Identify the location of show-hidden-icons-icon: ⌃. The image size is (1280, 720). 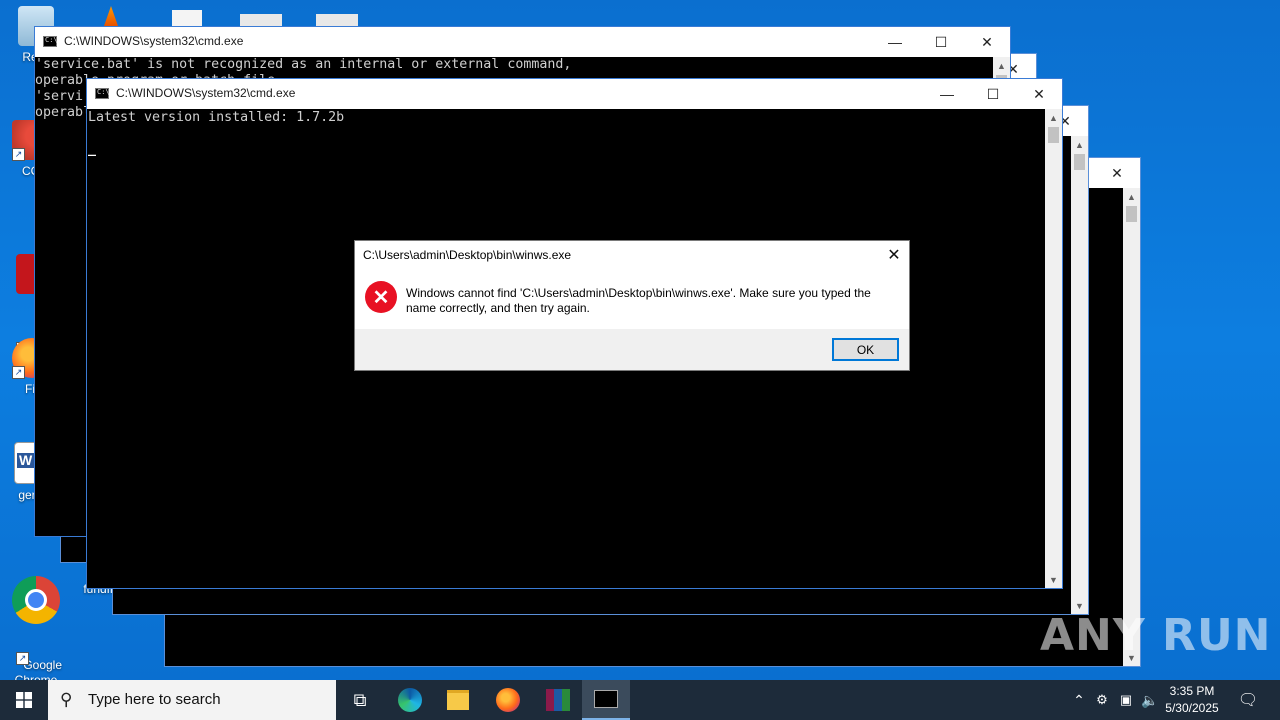
(1079, 700).